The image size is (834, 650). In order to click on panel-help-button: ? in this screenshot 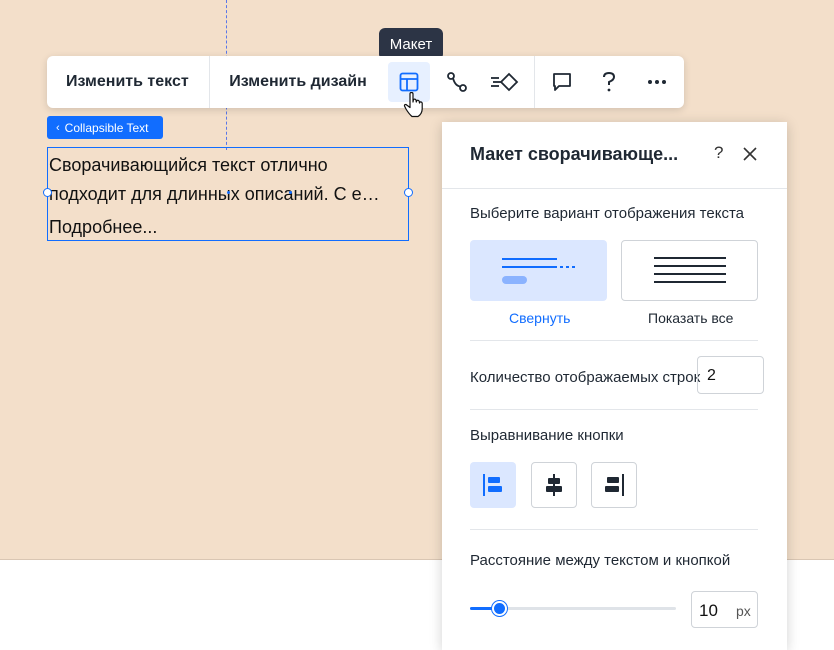, I will do `click(718, 153)`.